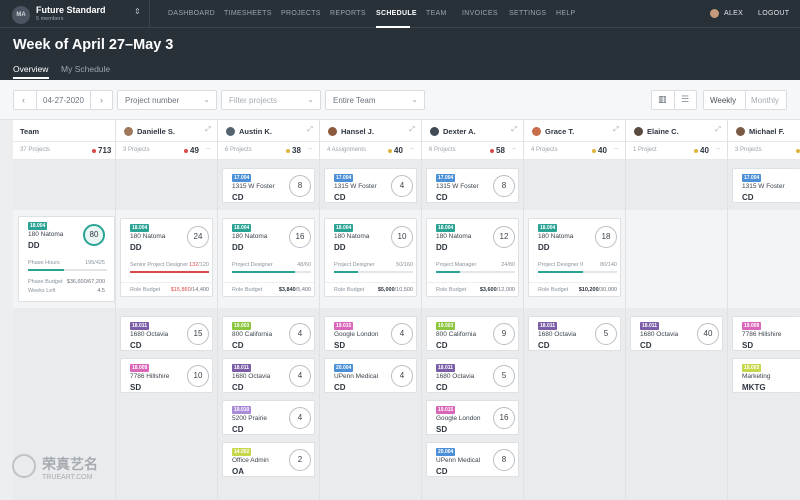 The image size is (800, 500). Describe the element at coordinates (566, 13) in the screenshot. I see `nav-help: HELP` at that location.